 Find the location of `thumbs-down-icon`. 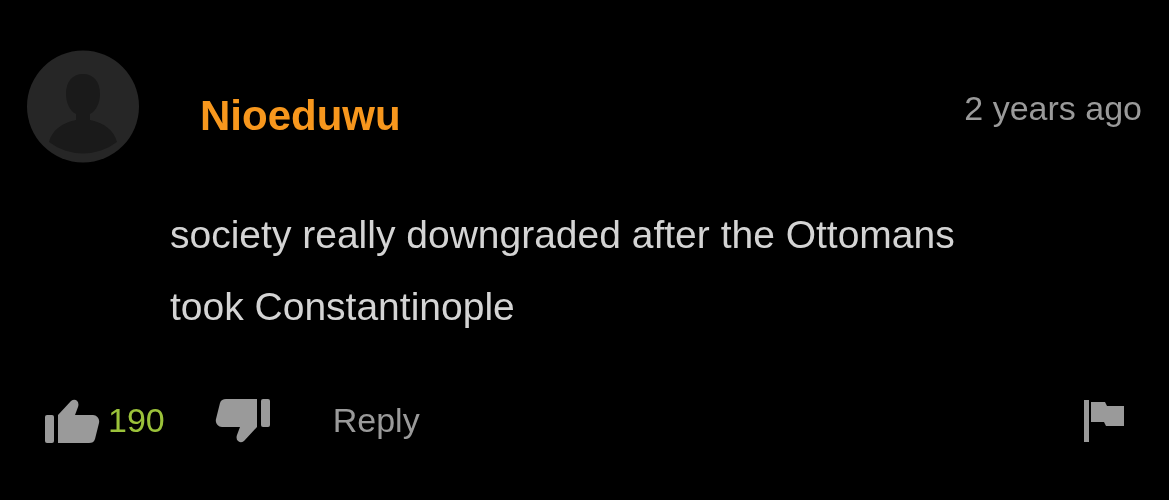

thumbs-down-icon is located at coordinates (242, 420).